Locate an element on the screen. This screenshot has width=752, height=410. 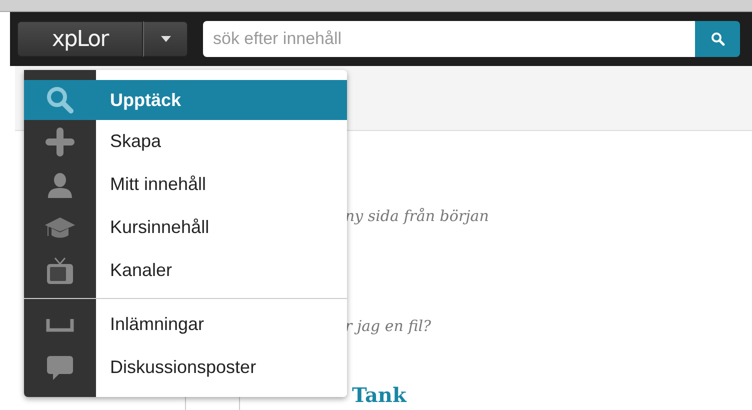
search-button is located at coordinates (717, 39).